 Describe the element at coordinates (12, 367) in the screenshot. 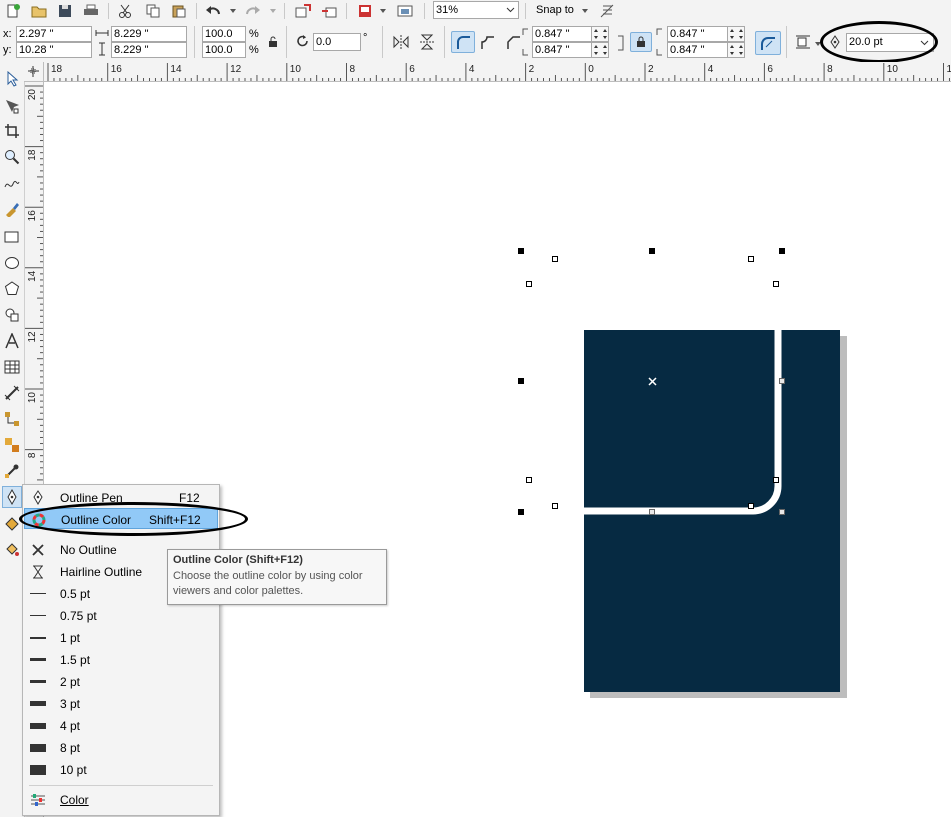

I see `table-tool-icon` at that location.